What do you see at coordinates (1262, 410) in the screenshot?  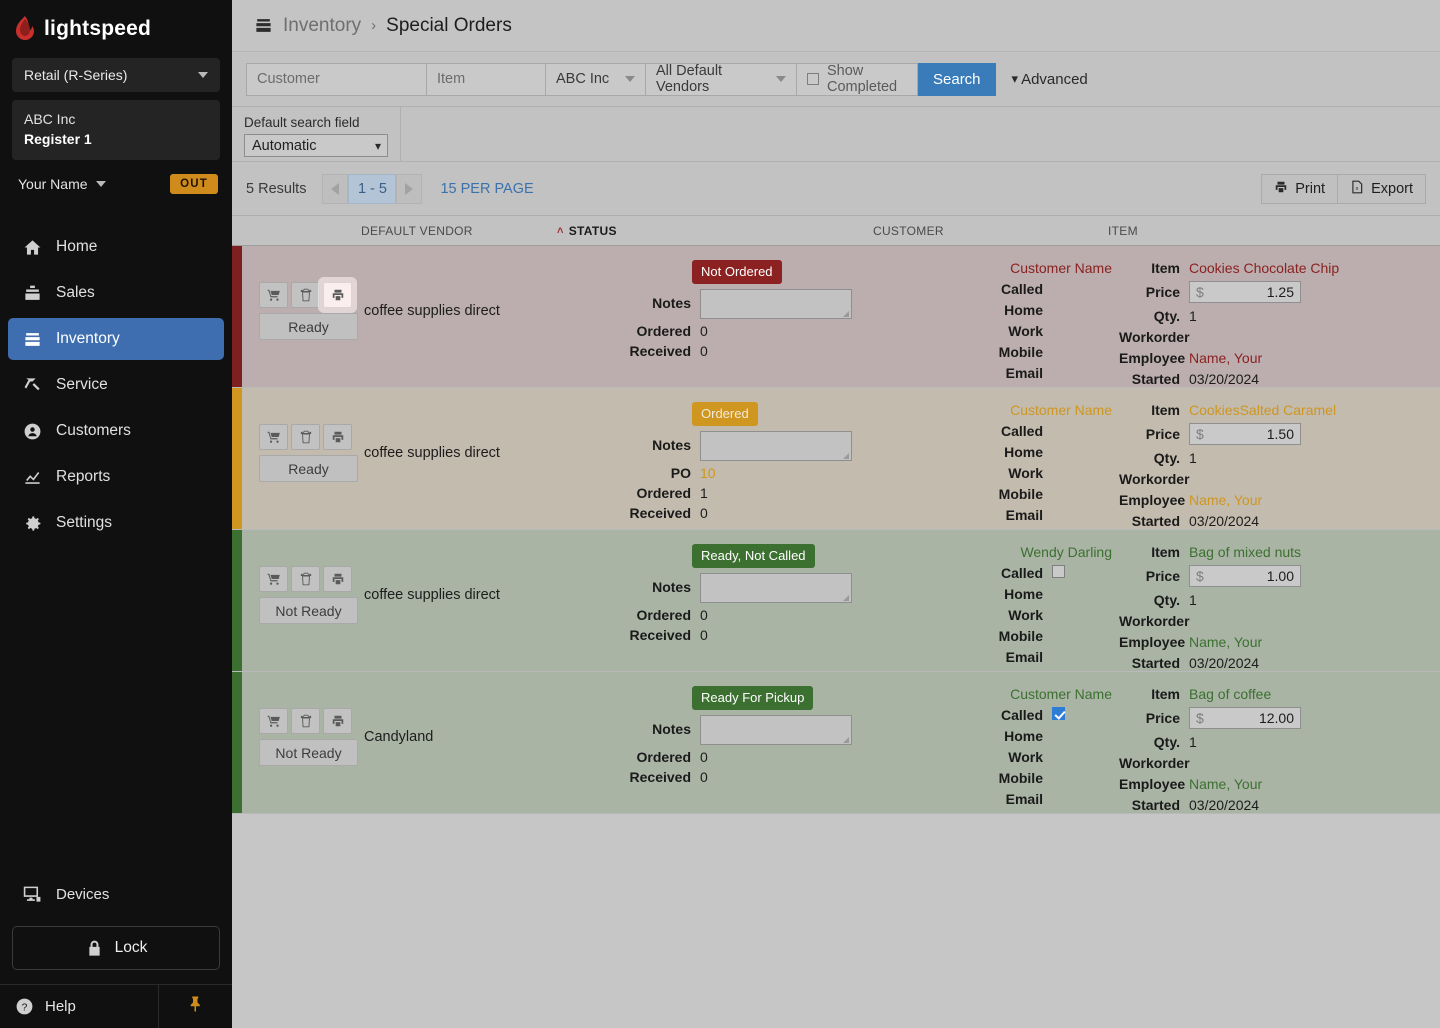 I see `item-name-link: CookiesSalted Caramel` at bounding box center [1262, 410].